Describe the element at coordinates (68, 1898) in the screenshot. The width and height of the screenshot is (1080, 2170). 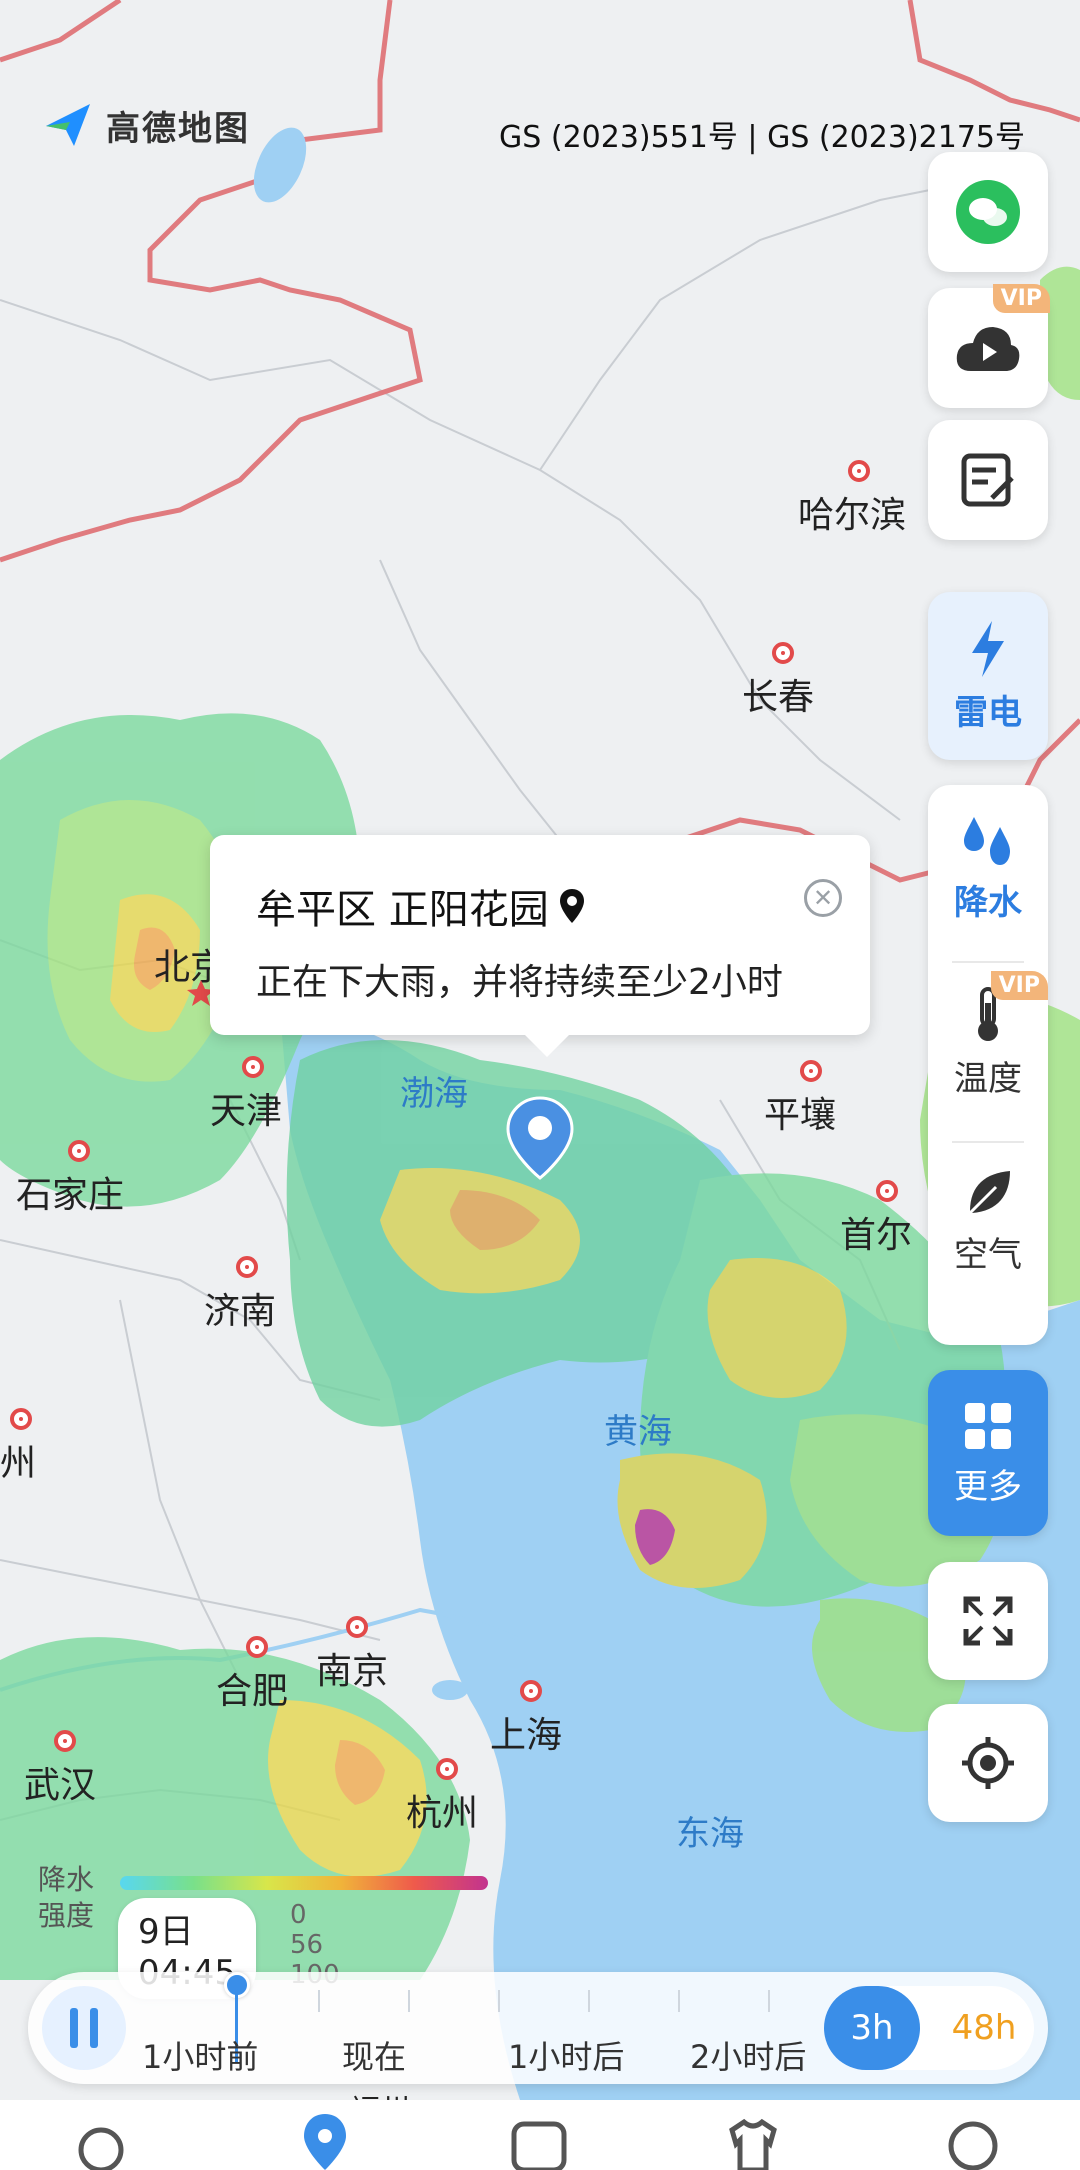
I see `legend-title: 降水 强度` at that location.